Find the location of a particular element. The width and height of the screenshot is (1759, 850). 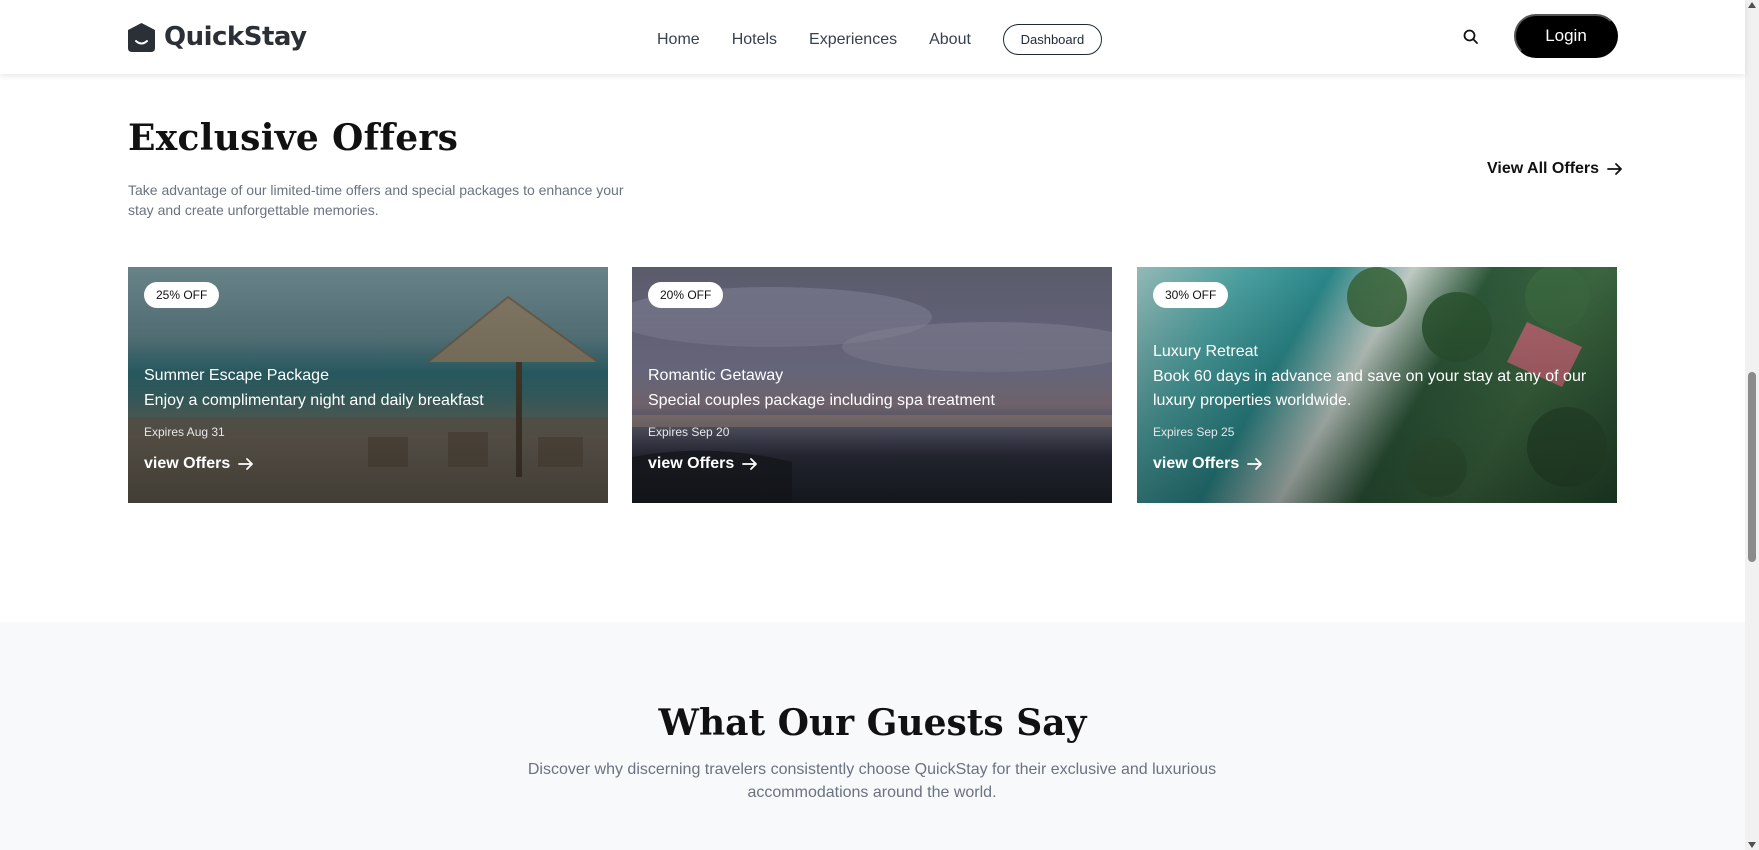

offer-title: Romantic Getaway is located at coordinates (716, 375).